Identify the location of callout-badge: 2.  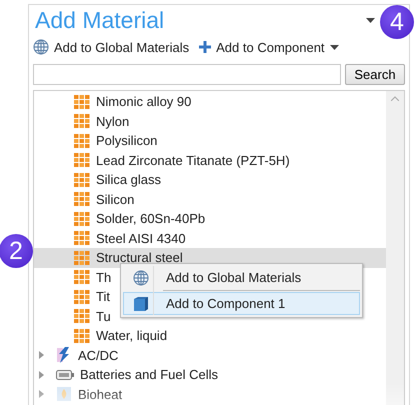
(16, 251).